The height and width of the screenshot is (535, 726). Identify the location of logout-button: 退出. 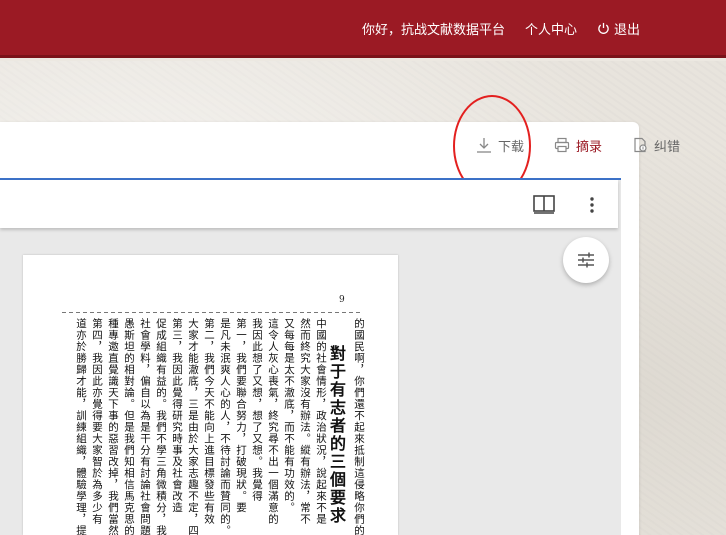
(618, 28).